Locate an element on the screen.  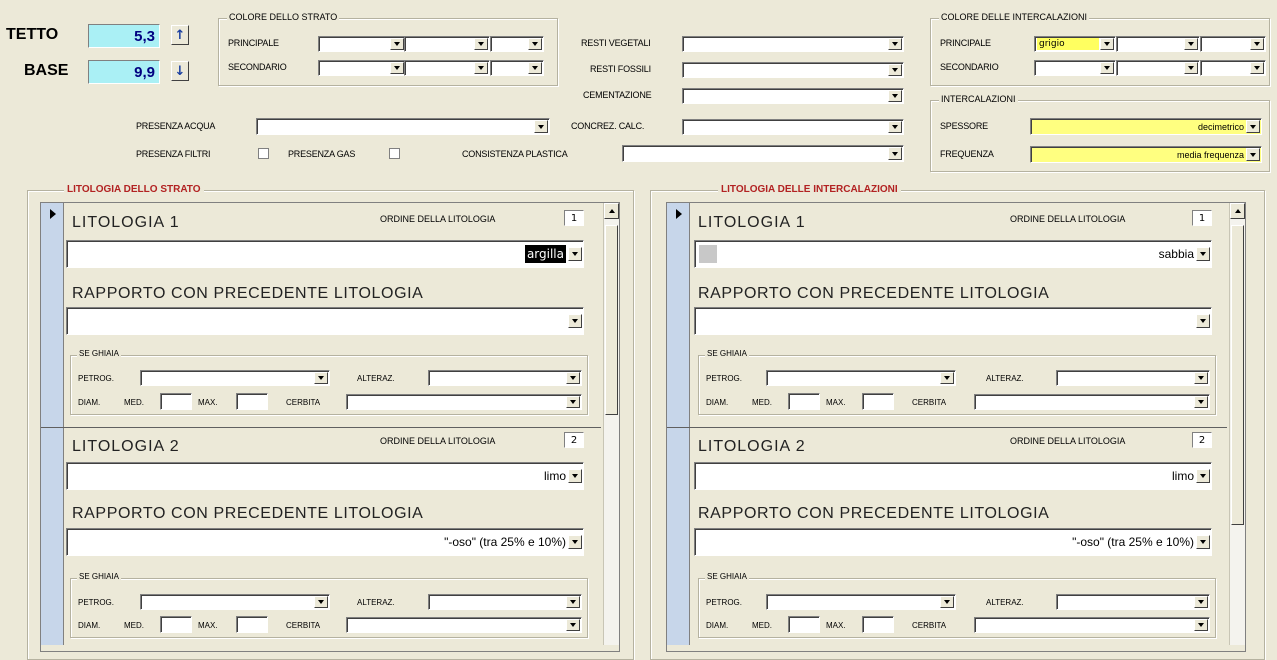
tetto-label: TETTO is located at coordinates (32, 34).